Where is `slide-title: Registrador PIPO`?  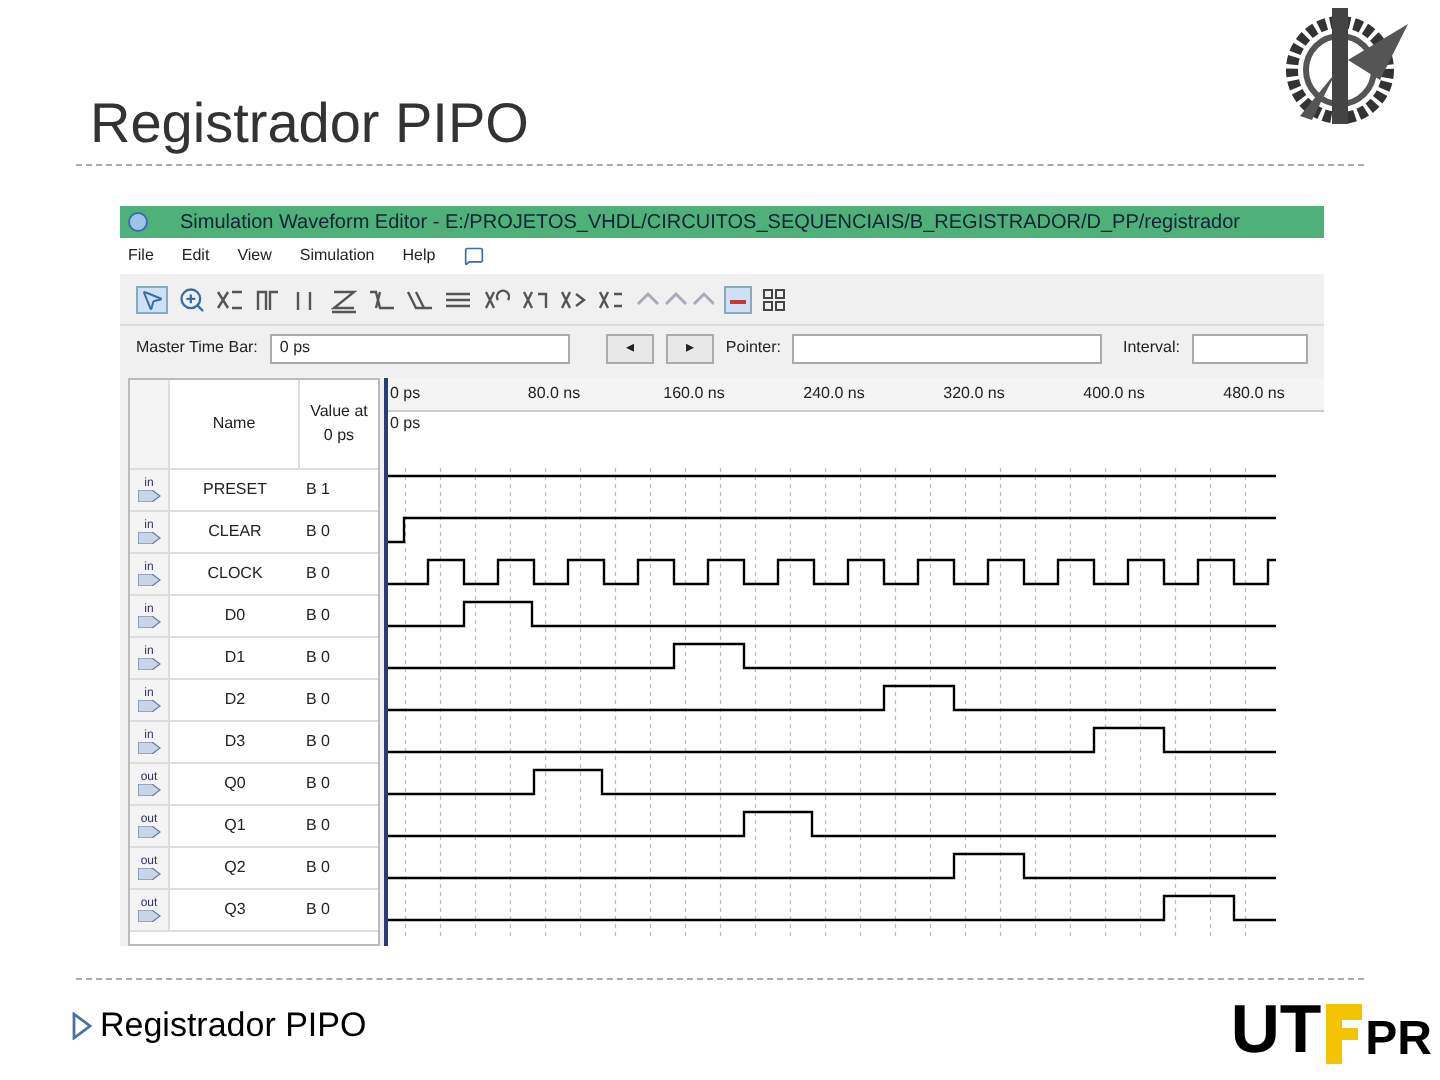 slide-title: Registrador PIPO is located at coordinates (309, 124).